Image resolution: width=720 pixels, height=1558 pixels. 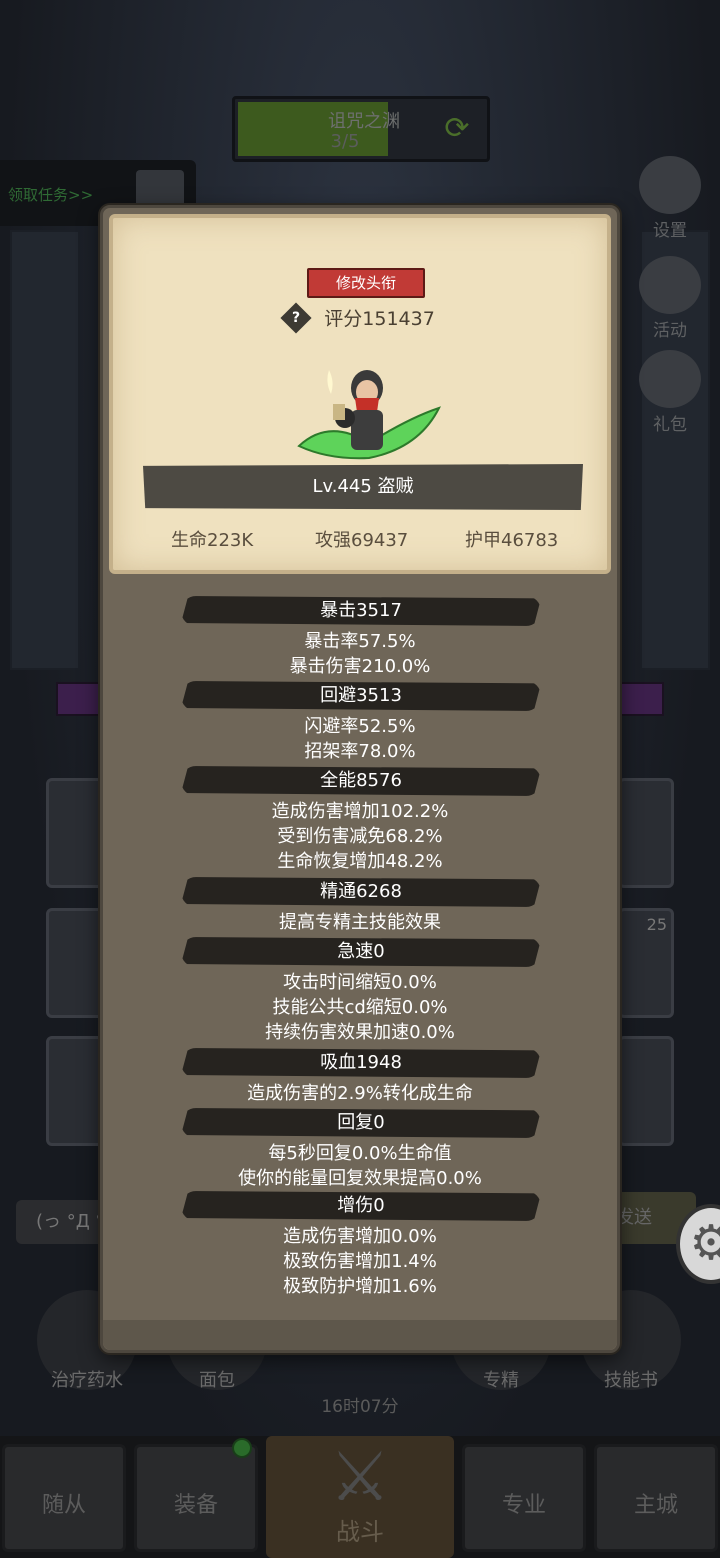 What do you see at coordinates (656, 924) in the screenshot?
I see `slot-count-badge: 25` at bounding box center [656, 924].